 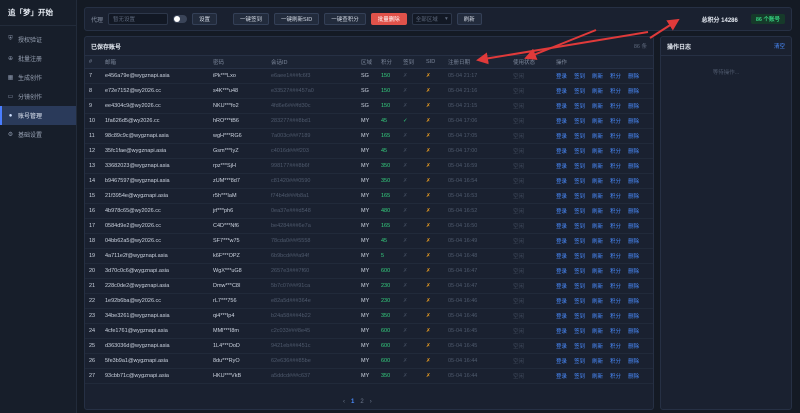 What do you see at coordinates (371, 402) in the screenshot?
I see `next-page-button: ›` at bounding box center [371, 402].